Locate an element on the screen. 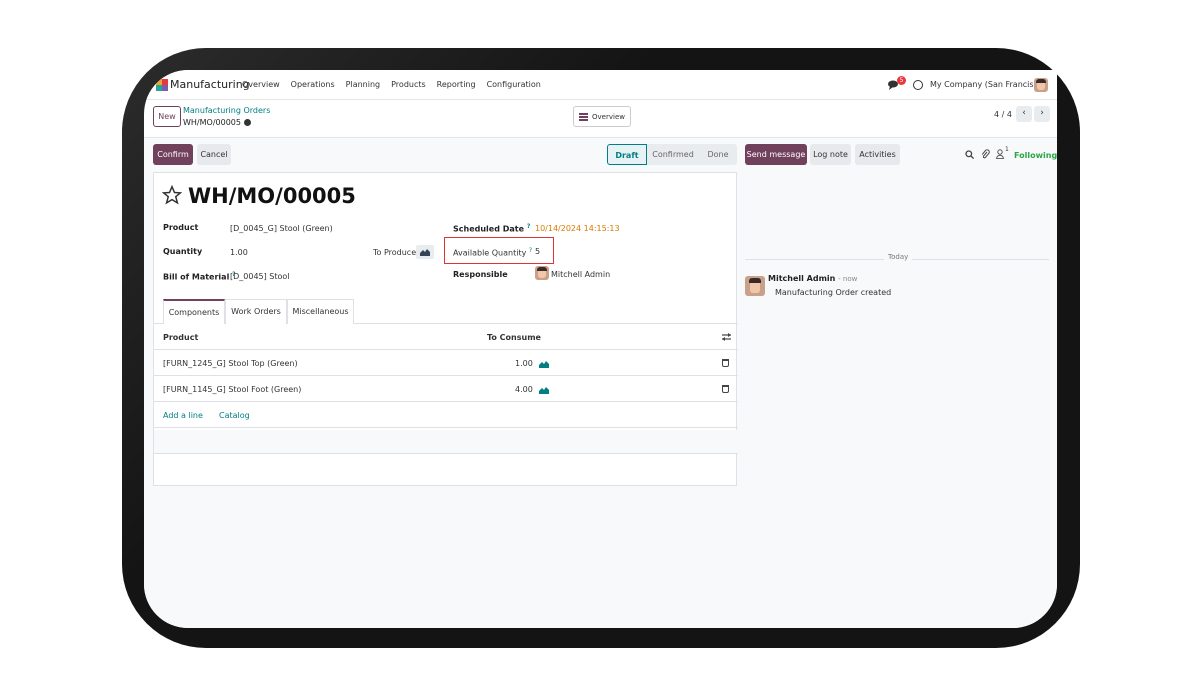 This screenshot has width=1200, height=697. stage-confirmed: Confirmed is located at coordinates (673, 154).